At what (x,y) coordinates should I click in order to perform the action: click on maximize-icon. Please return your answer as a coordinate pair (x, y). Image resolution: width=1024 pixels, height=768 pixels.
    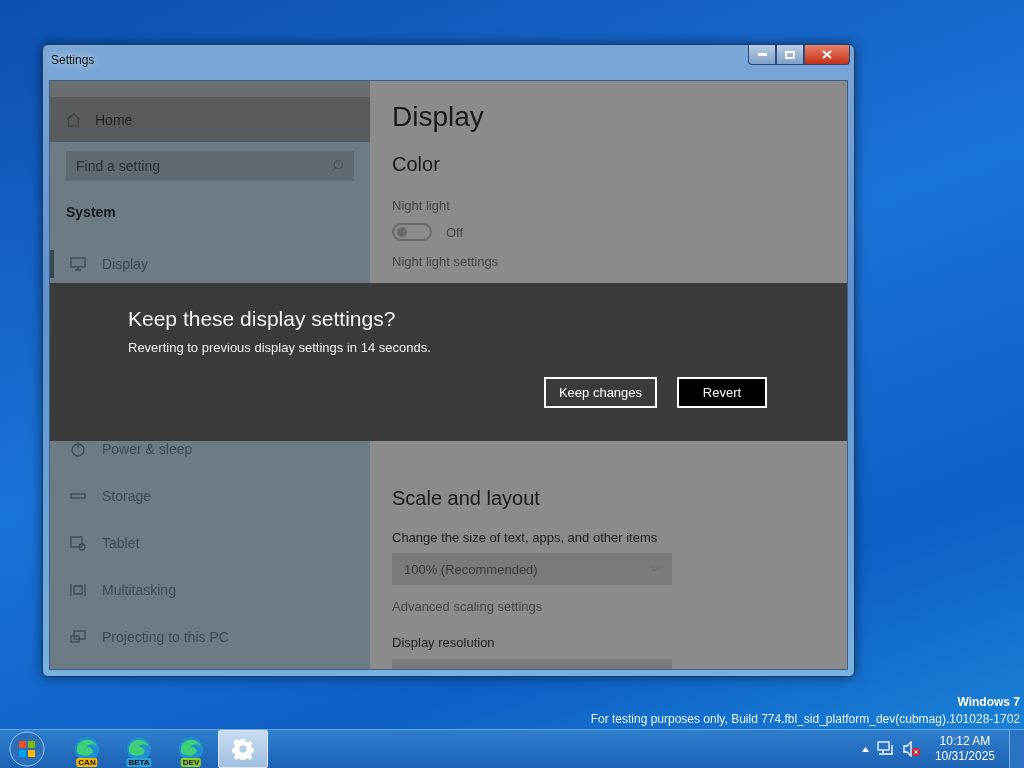
    Looking at the image, I should click on (790, 54).